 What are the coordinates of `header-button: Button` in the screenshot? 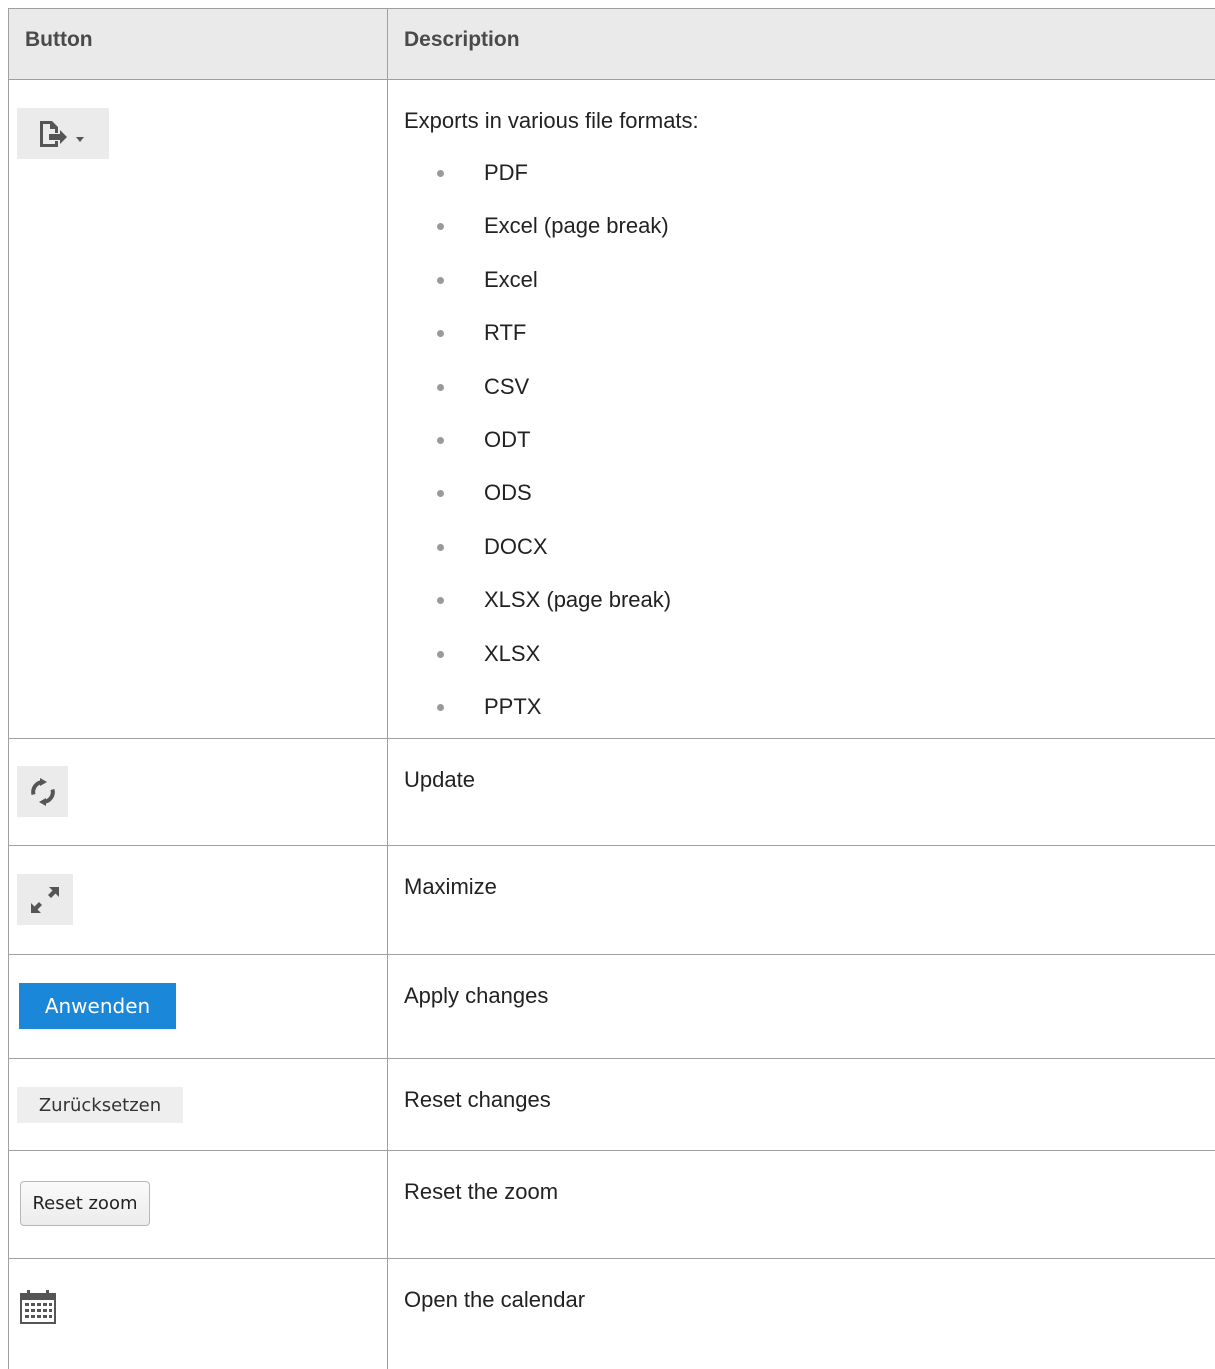 It's located at (198, 44).